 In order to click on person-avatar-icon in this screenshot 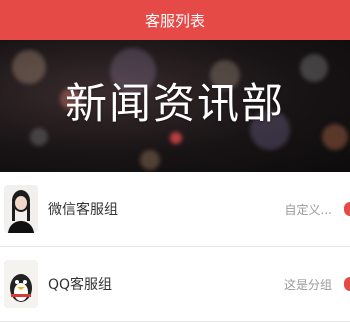, I will do `click(21, 209)`.